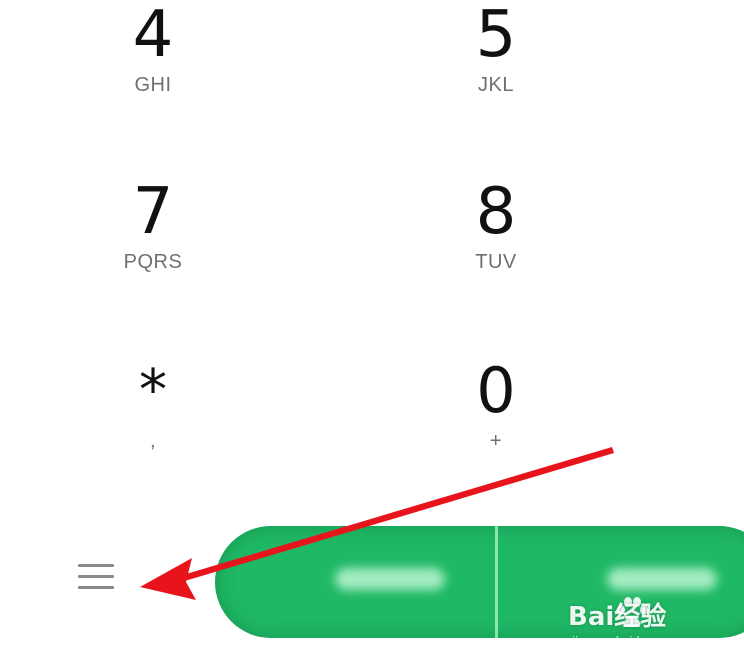 The image size is (744, 672). I want to click on dial-key-star: * ,, so click(153, 404).